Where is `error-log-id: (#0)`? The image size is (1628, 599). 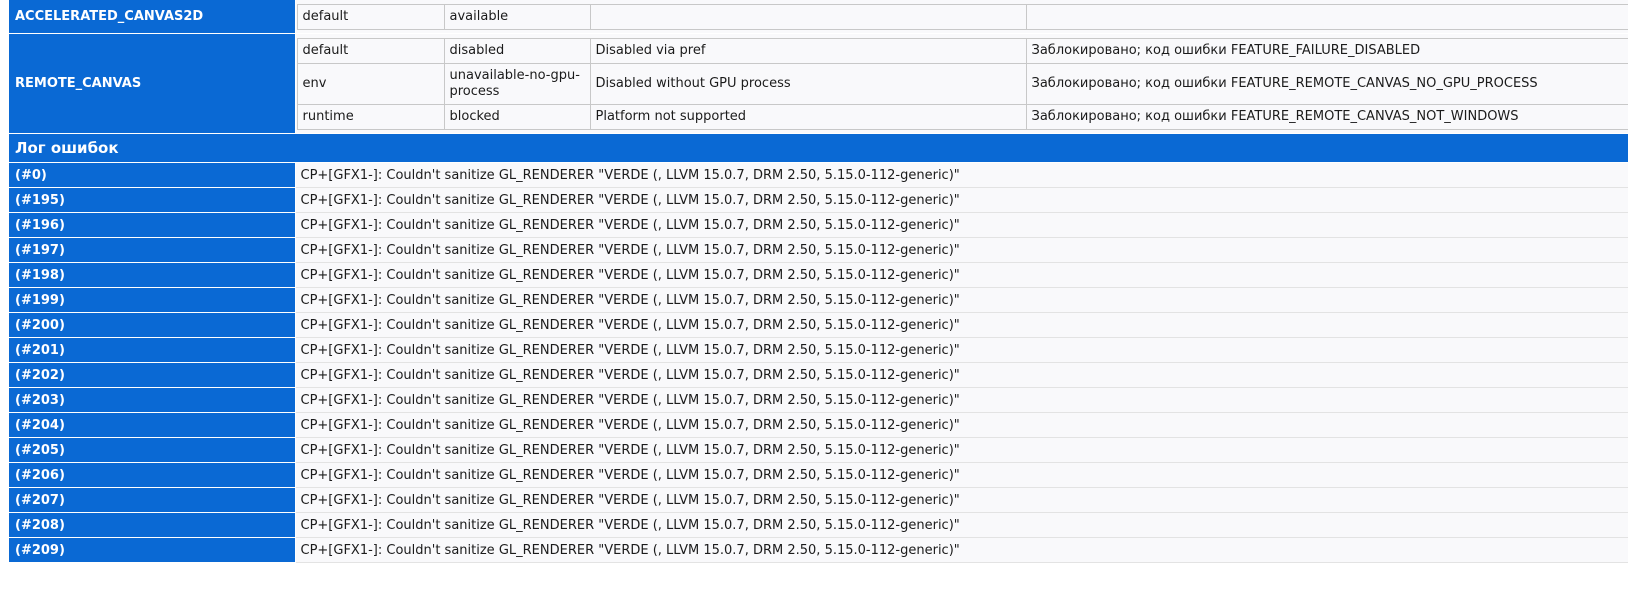 error-log-id: (#0) is located at coordinates (152, 175).